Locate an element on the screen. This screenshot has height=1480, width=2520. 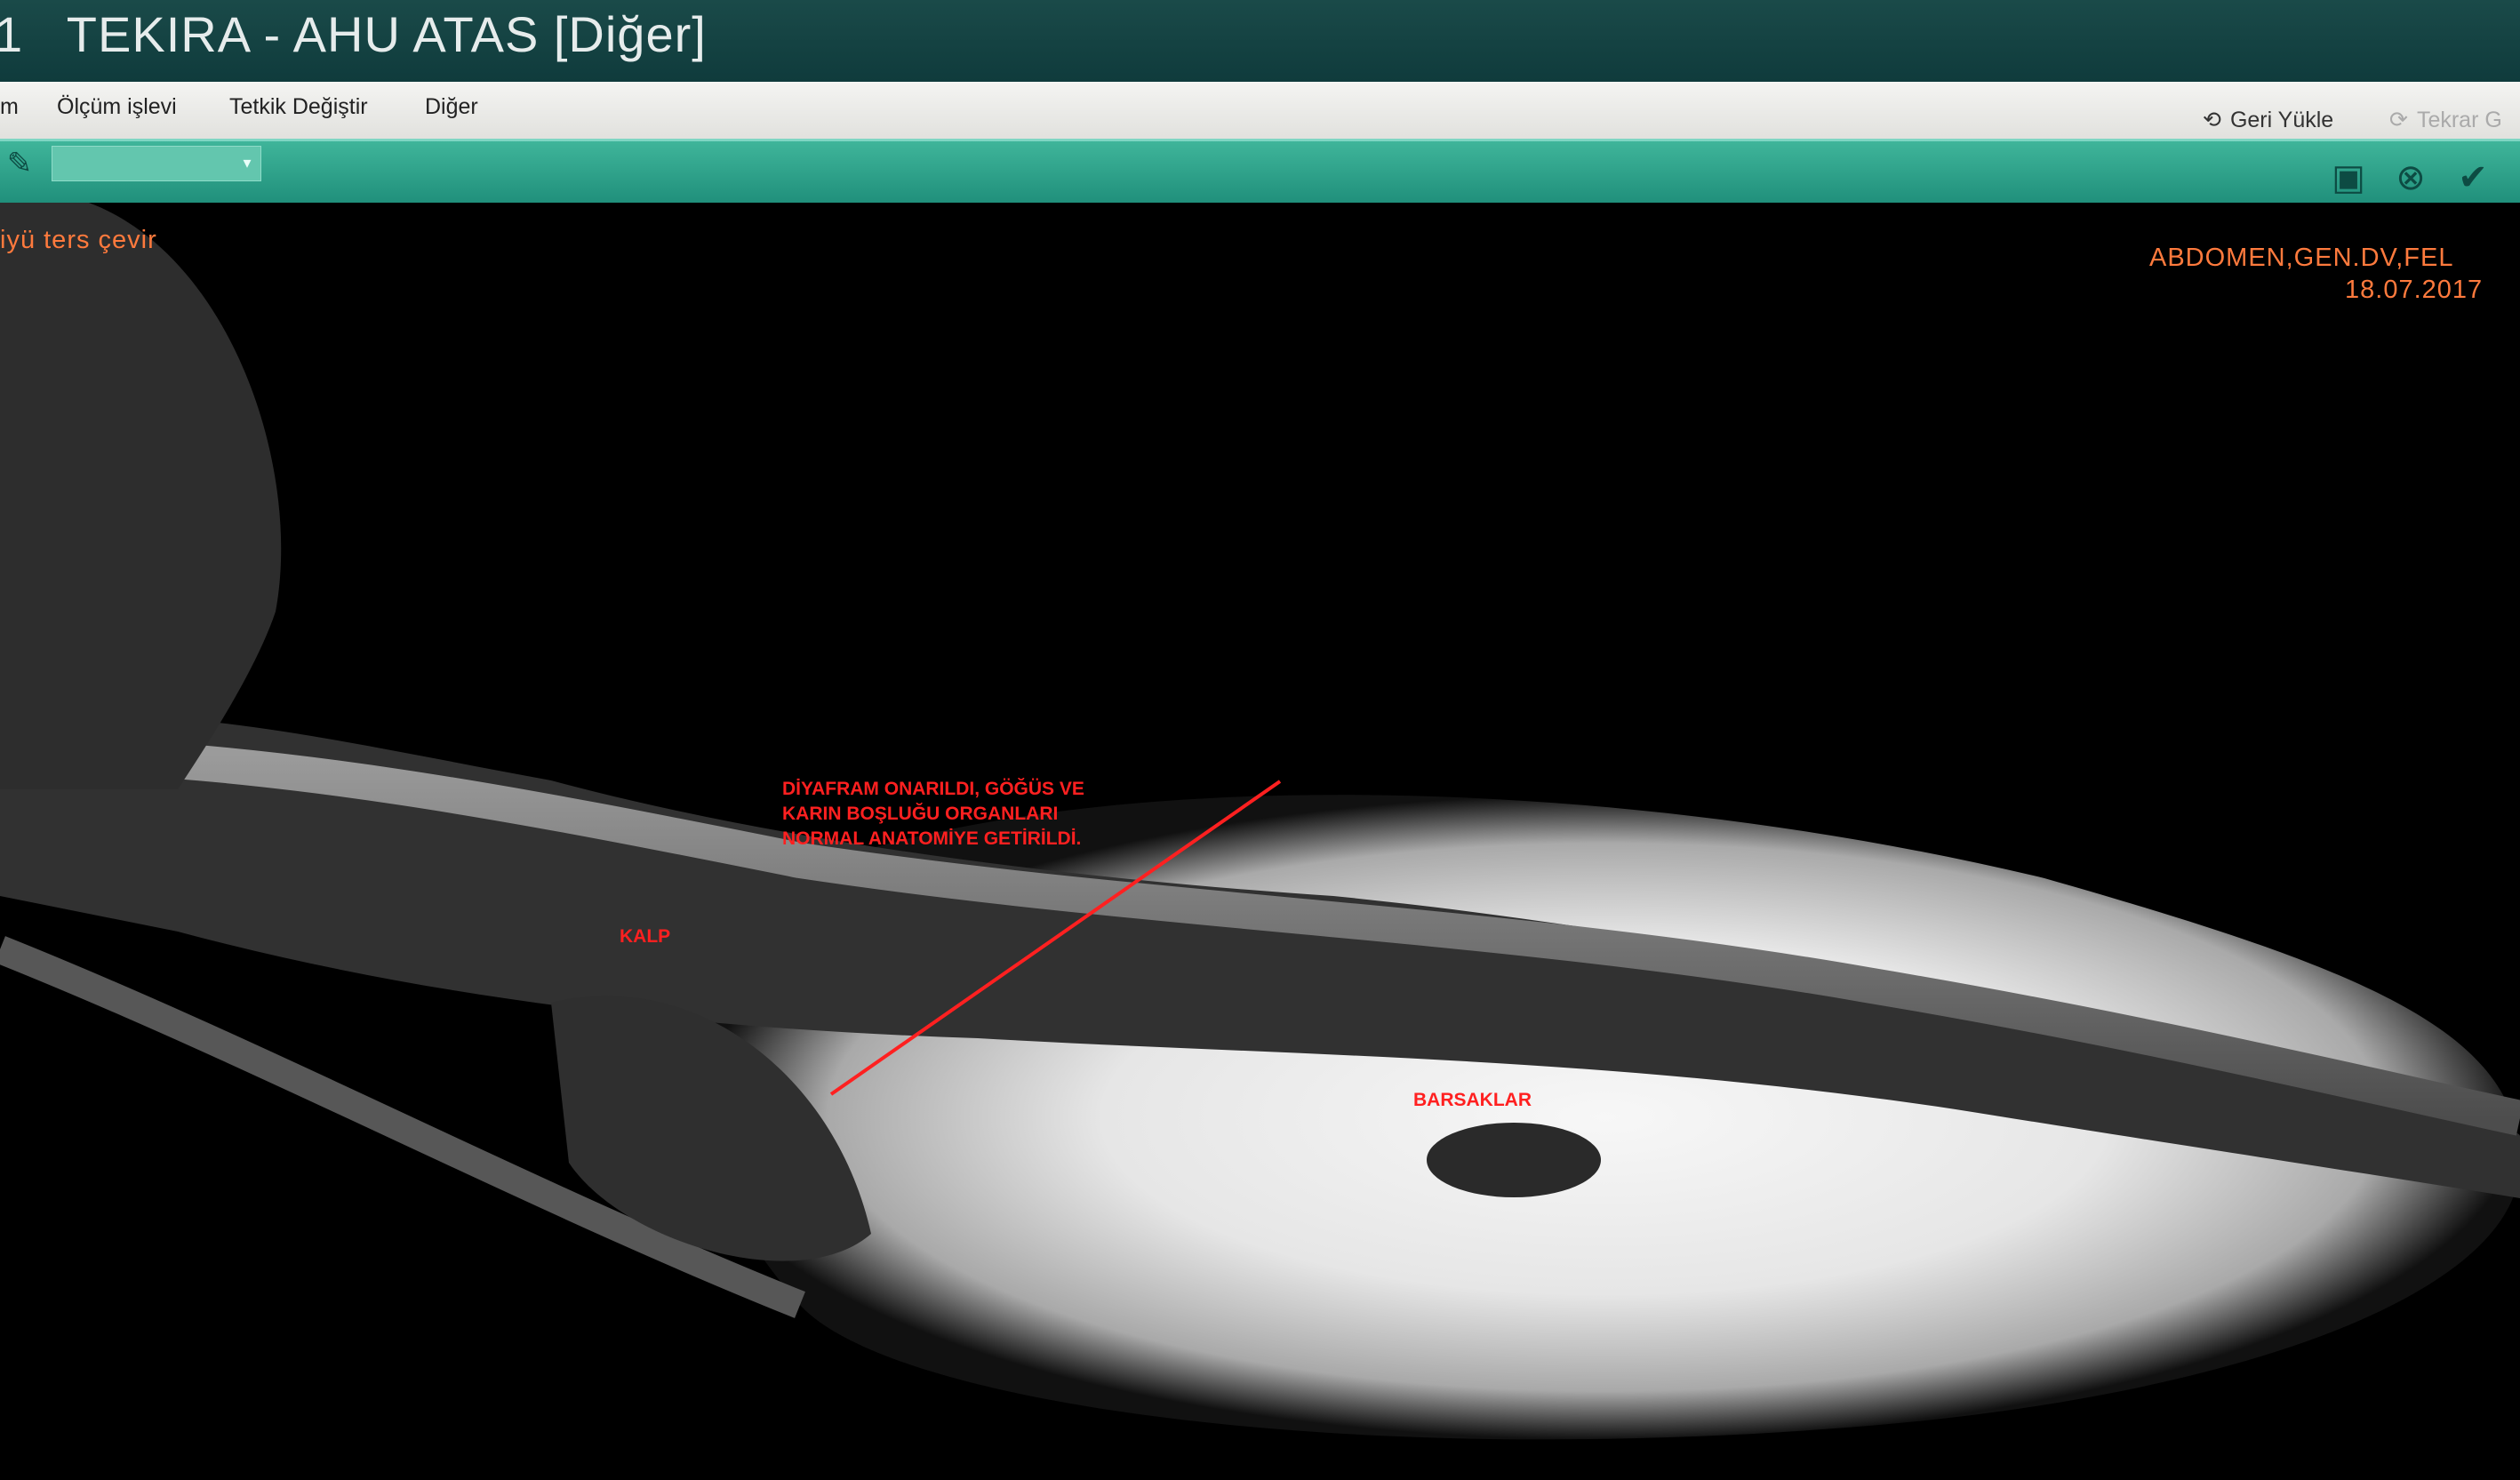
confirm-icon: ✔ is located at coordinates (2472, 177).